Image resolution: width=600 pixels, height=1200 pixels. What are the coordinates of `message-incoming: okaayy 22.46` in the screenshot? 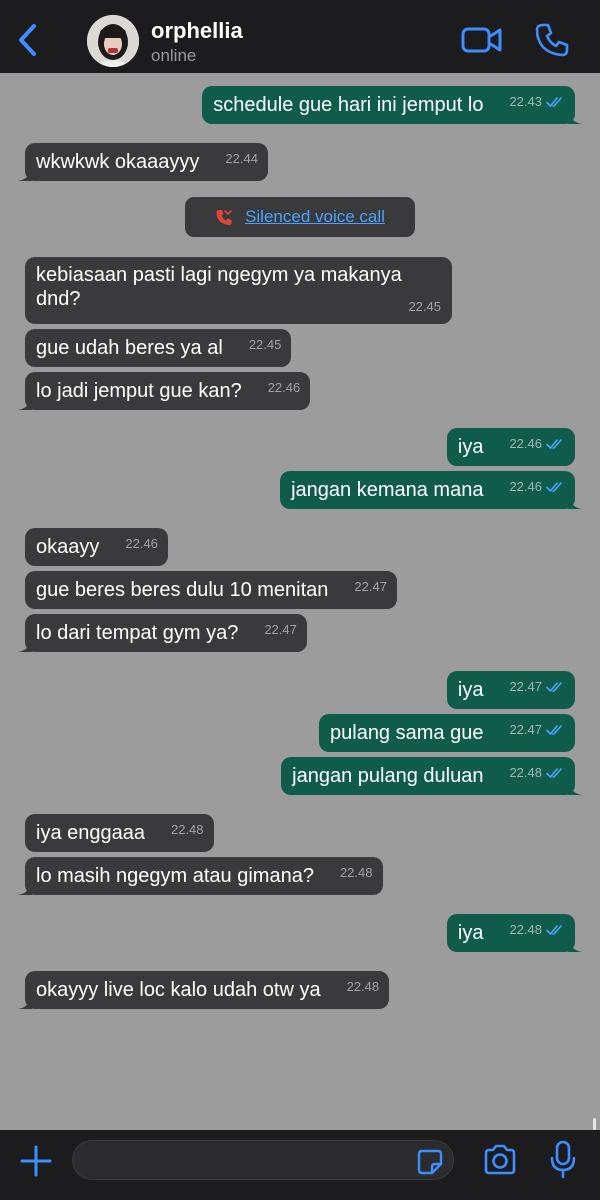 It's located at (96, 547).